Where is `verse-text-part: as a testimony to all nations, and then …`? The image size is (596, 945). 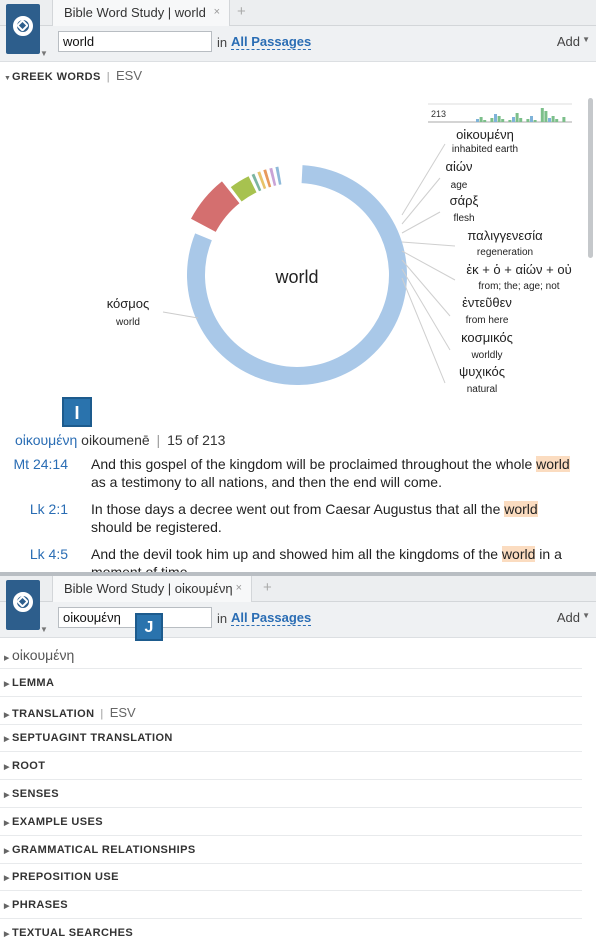 verse-text-part: as a testimony to all nations, and then … is located at coordinates (266, 482).